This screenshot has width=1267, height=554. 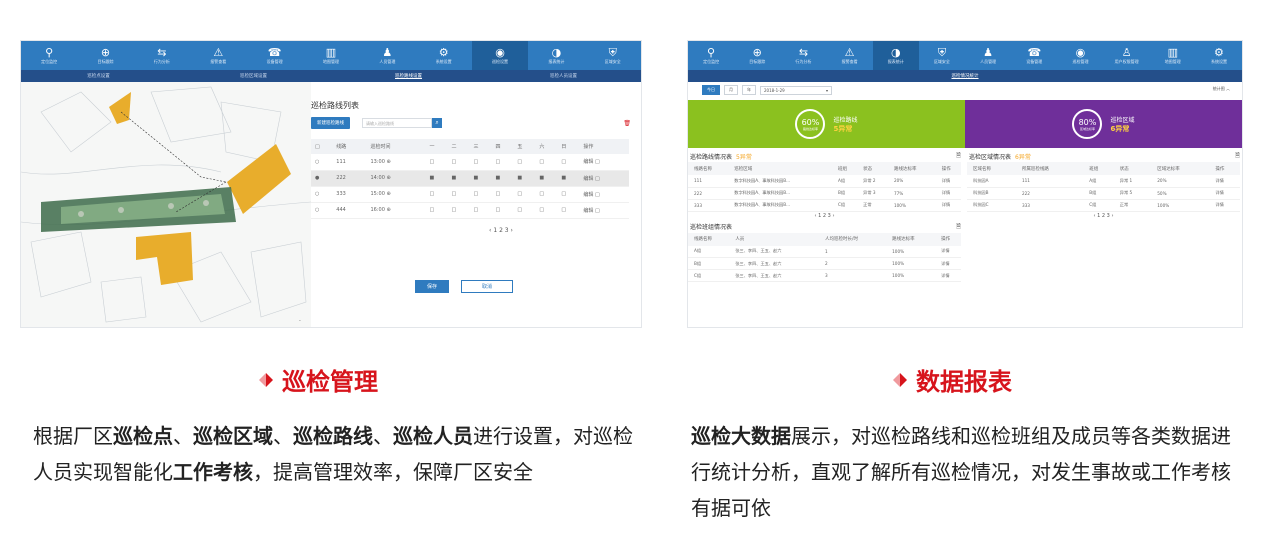 I want to click on nav-item: ◉ 巡检管理, so click(x=1080, y=55).